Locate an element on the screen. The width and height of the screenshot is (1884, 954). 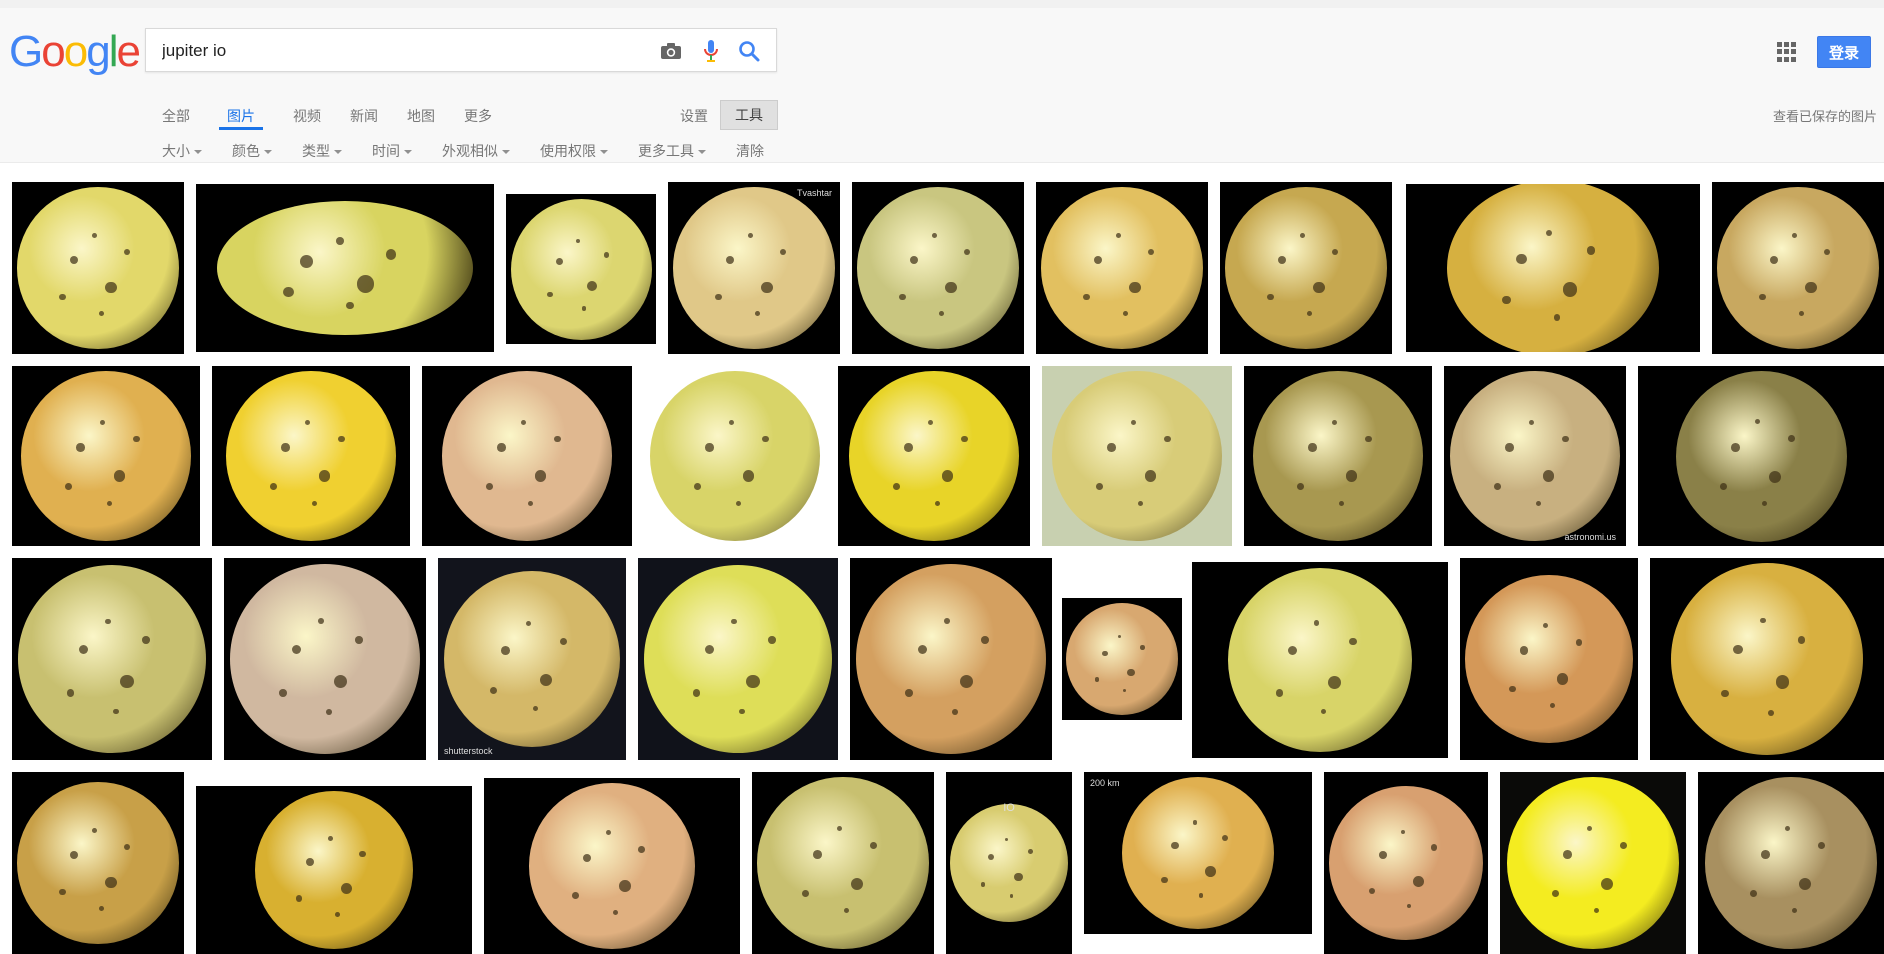
filter-time: 时间 is located at coordinates (392, 151).